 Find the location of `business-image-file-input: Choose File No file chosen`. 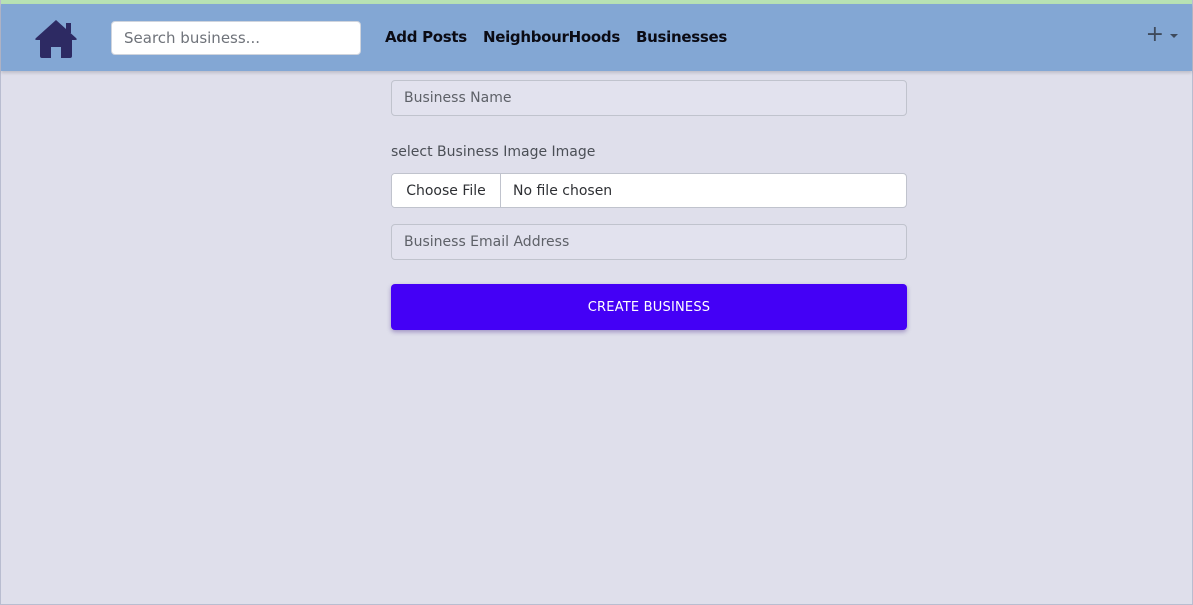

business-image-file-input: Choose File No file chosen is located at coordinates (649, 190).